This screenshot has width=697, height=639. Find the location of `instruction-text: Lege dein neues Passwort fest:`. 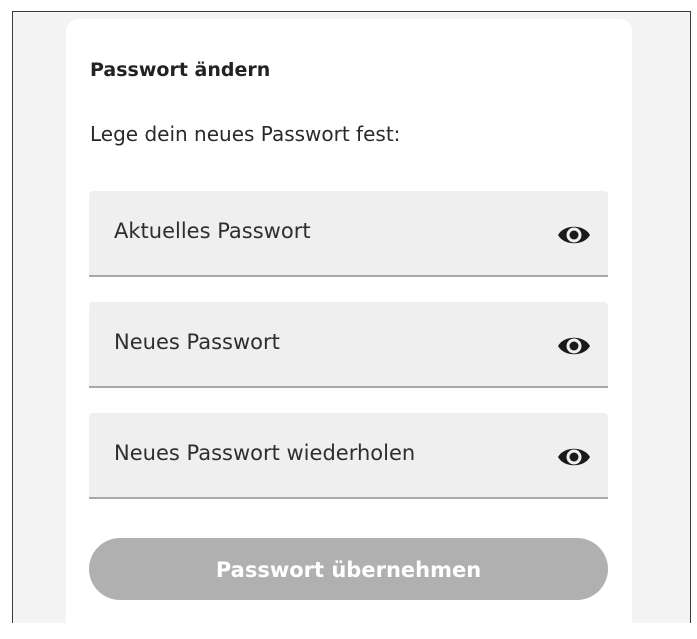

instruction-text: Lege dein neues Passwort fest: is located at coordinates (245, 134).